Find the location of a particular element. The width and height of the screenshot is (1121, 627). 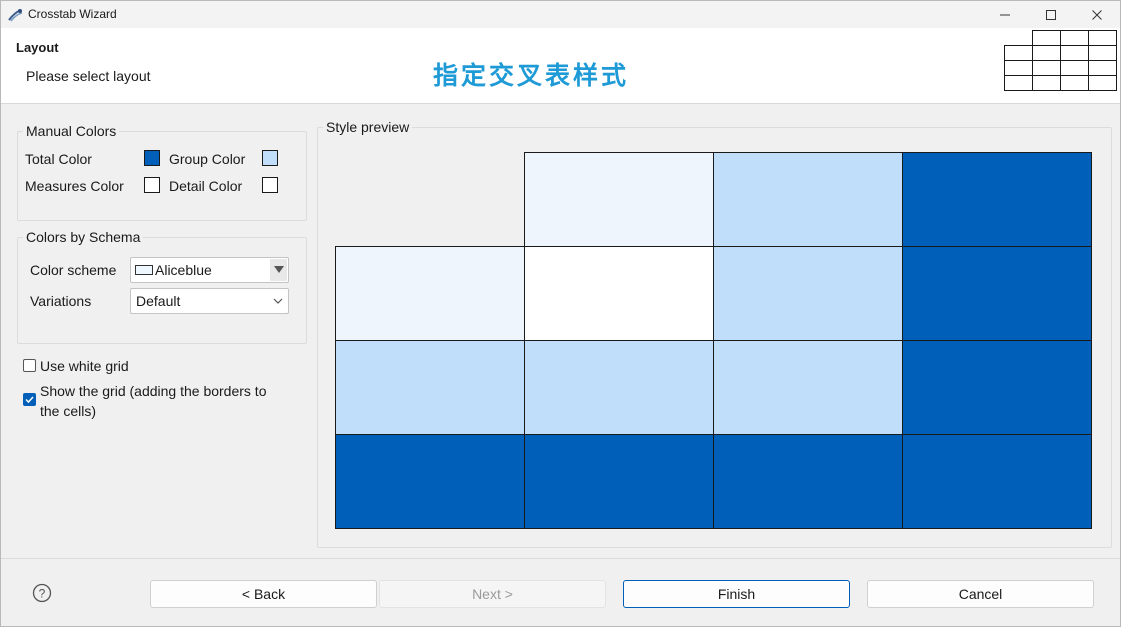

next-button: Next > is located at coordinates (492, 594).